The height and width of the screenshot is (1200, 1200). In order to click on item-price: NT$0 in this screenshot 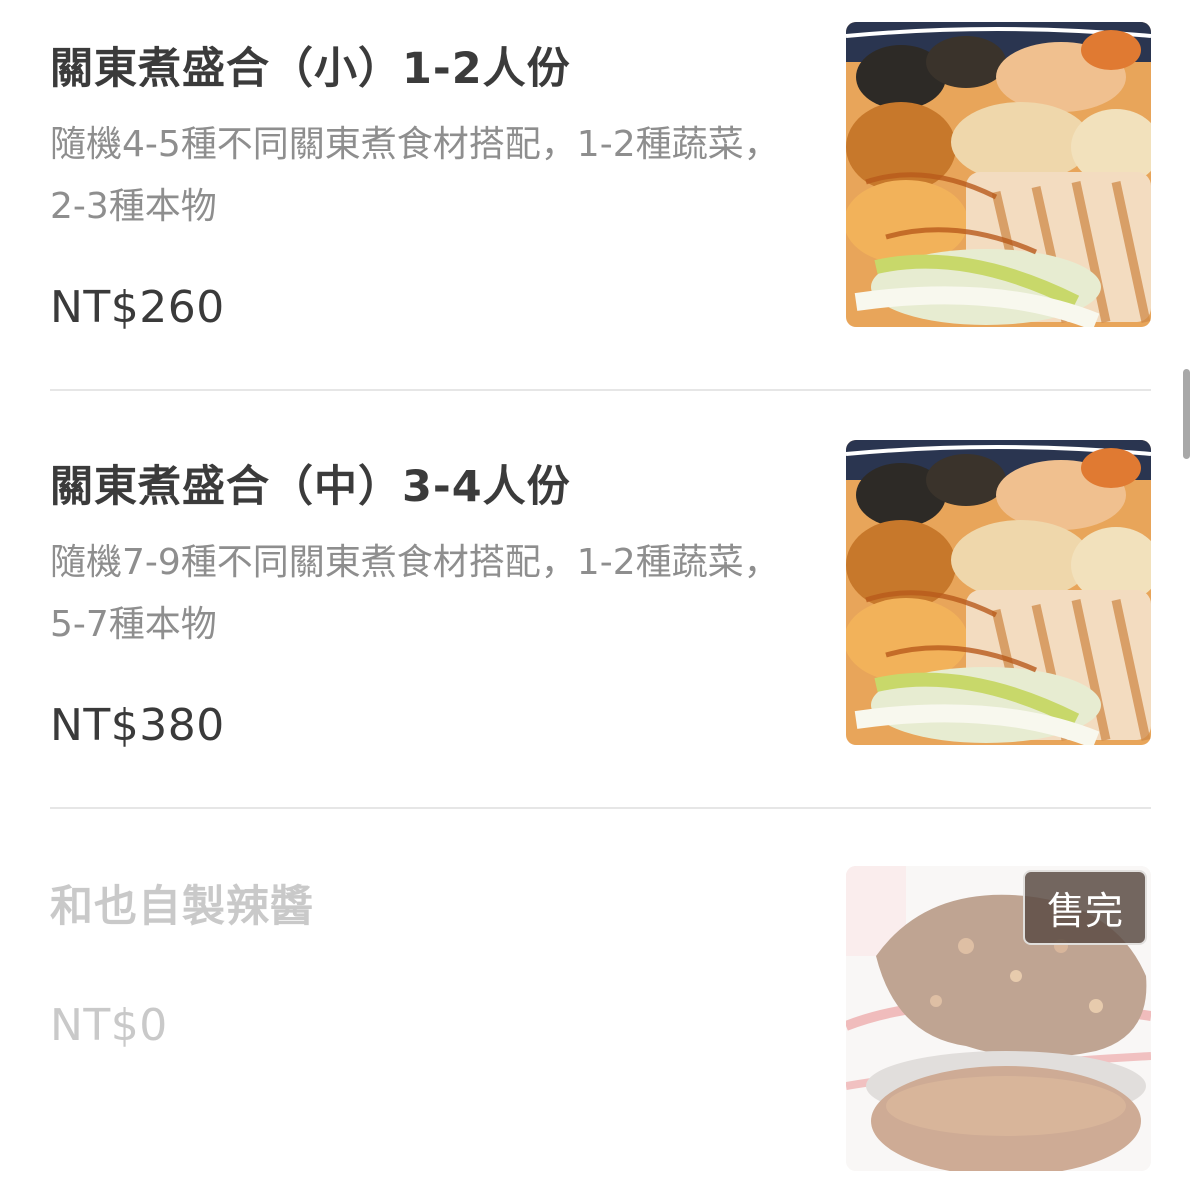, I will do `click(109, 1025)`.